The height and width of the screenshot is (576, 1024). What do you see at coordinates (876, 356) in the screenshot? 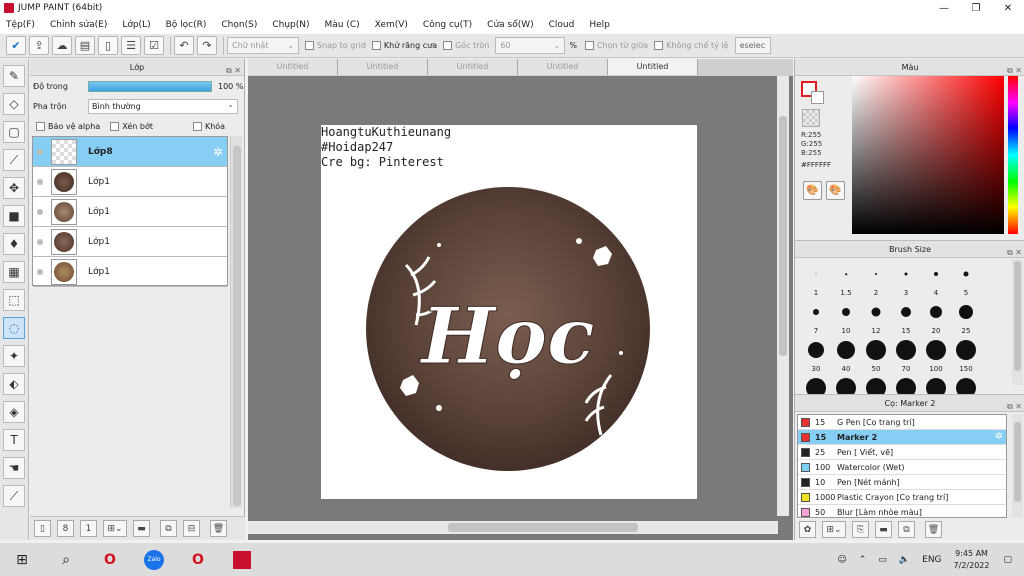
I see `brush-size-cell: 50` at bounding box center [876, 356].